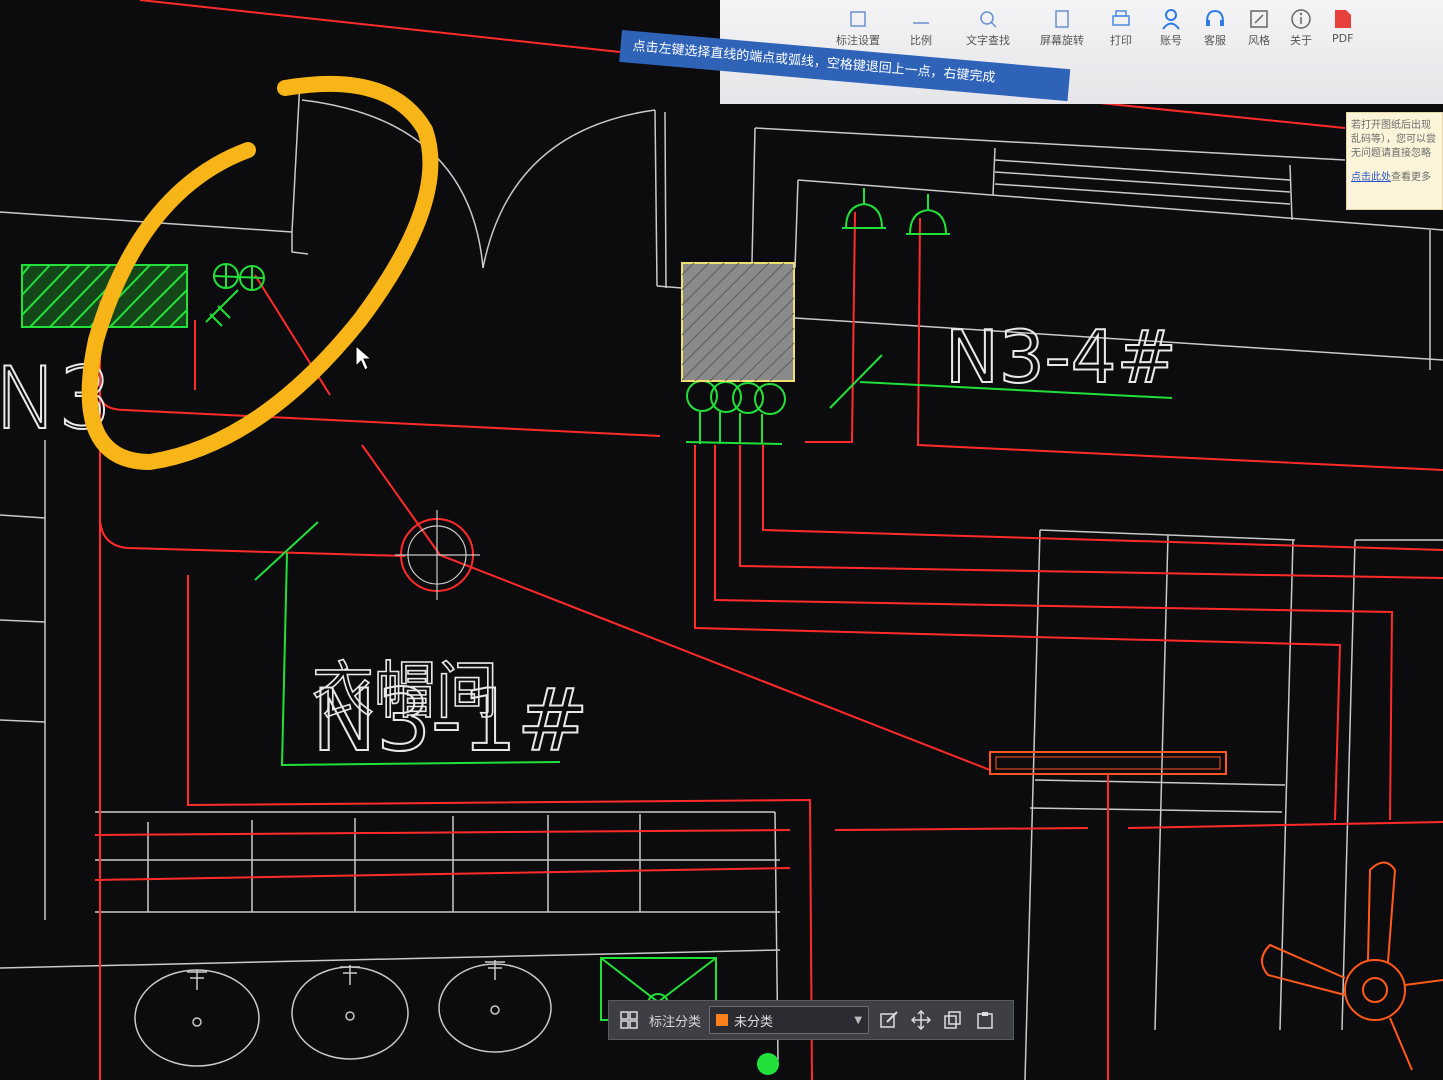 Image resolution: width=1443 pixels, height=1080 pixels. I want to click on toolbar-about: 关于, so click(1301, 27).